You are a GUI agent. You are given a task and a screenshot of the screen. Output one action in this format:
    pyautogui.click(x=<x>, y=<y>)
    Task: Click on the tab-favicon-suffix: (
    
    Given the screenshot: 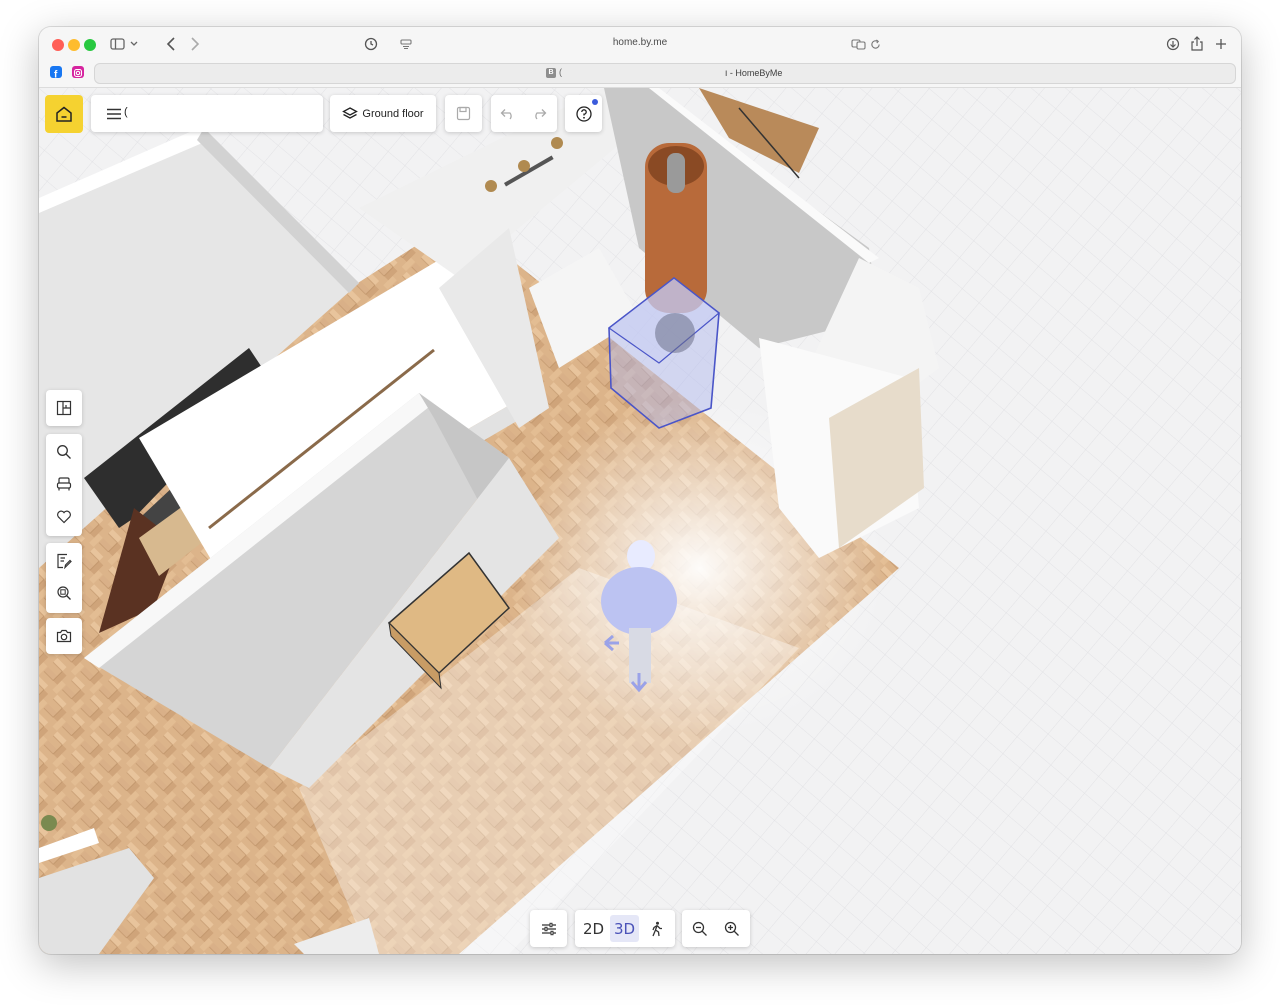 What is the action you would take?
    pyautogui.click(x=560, y=72)
    